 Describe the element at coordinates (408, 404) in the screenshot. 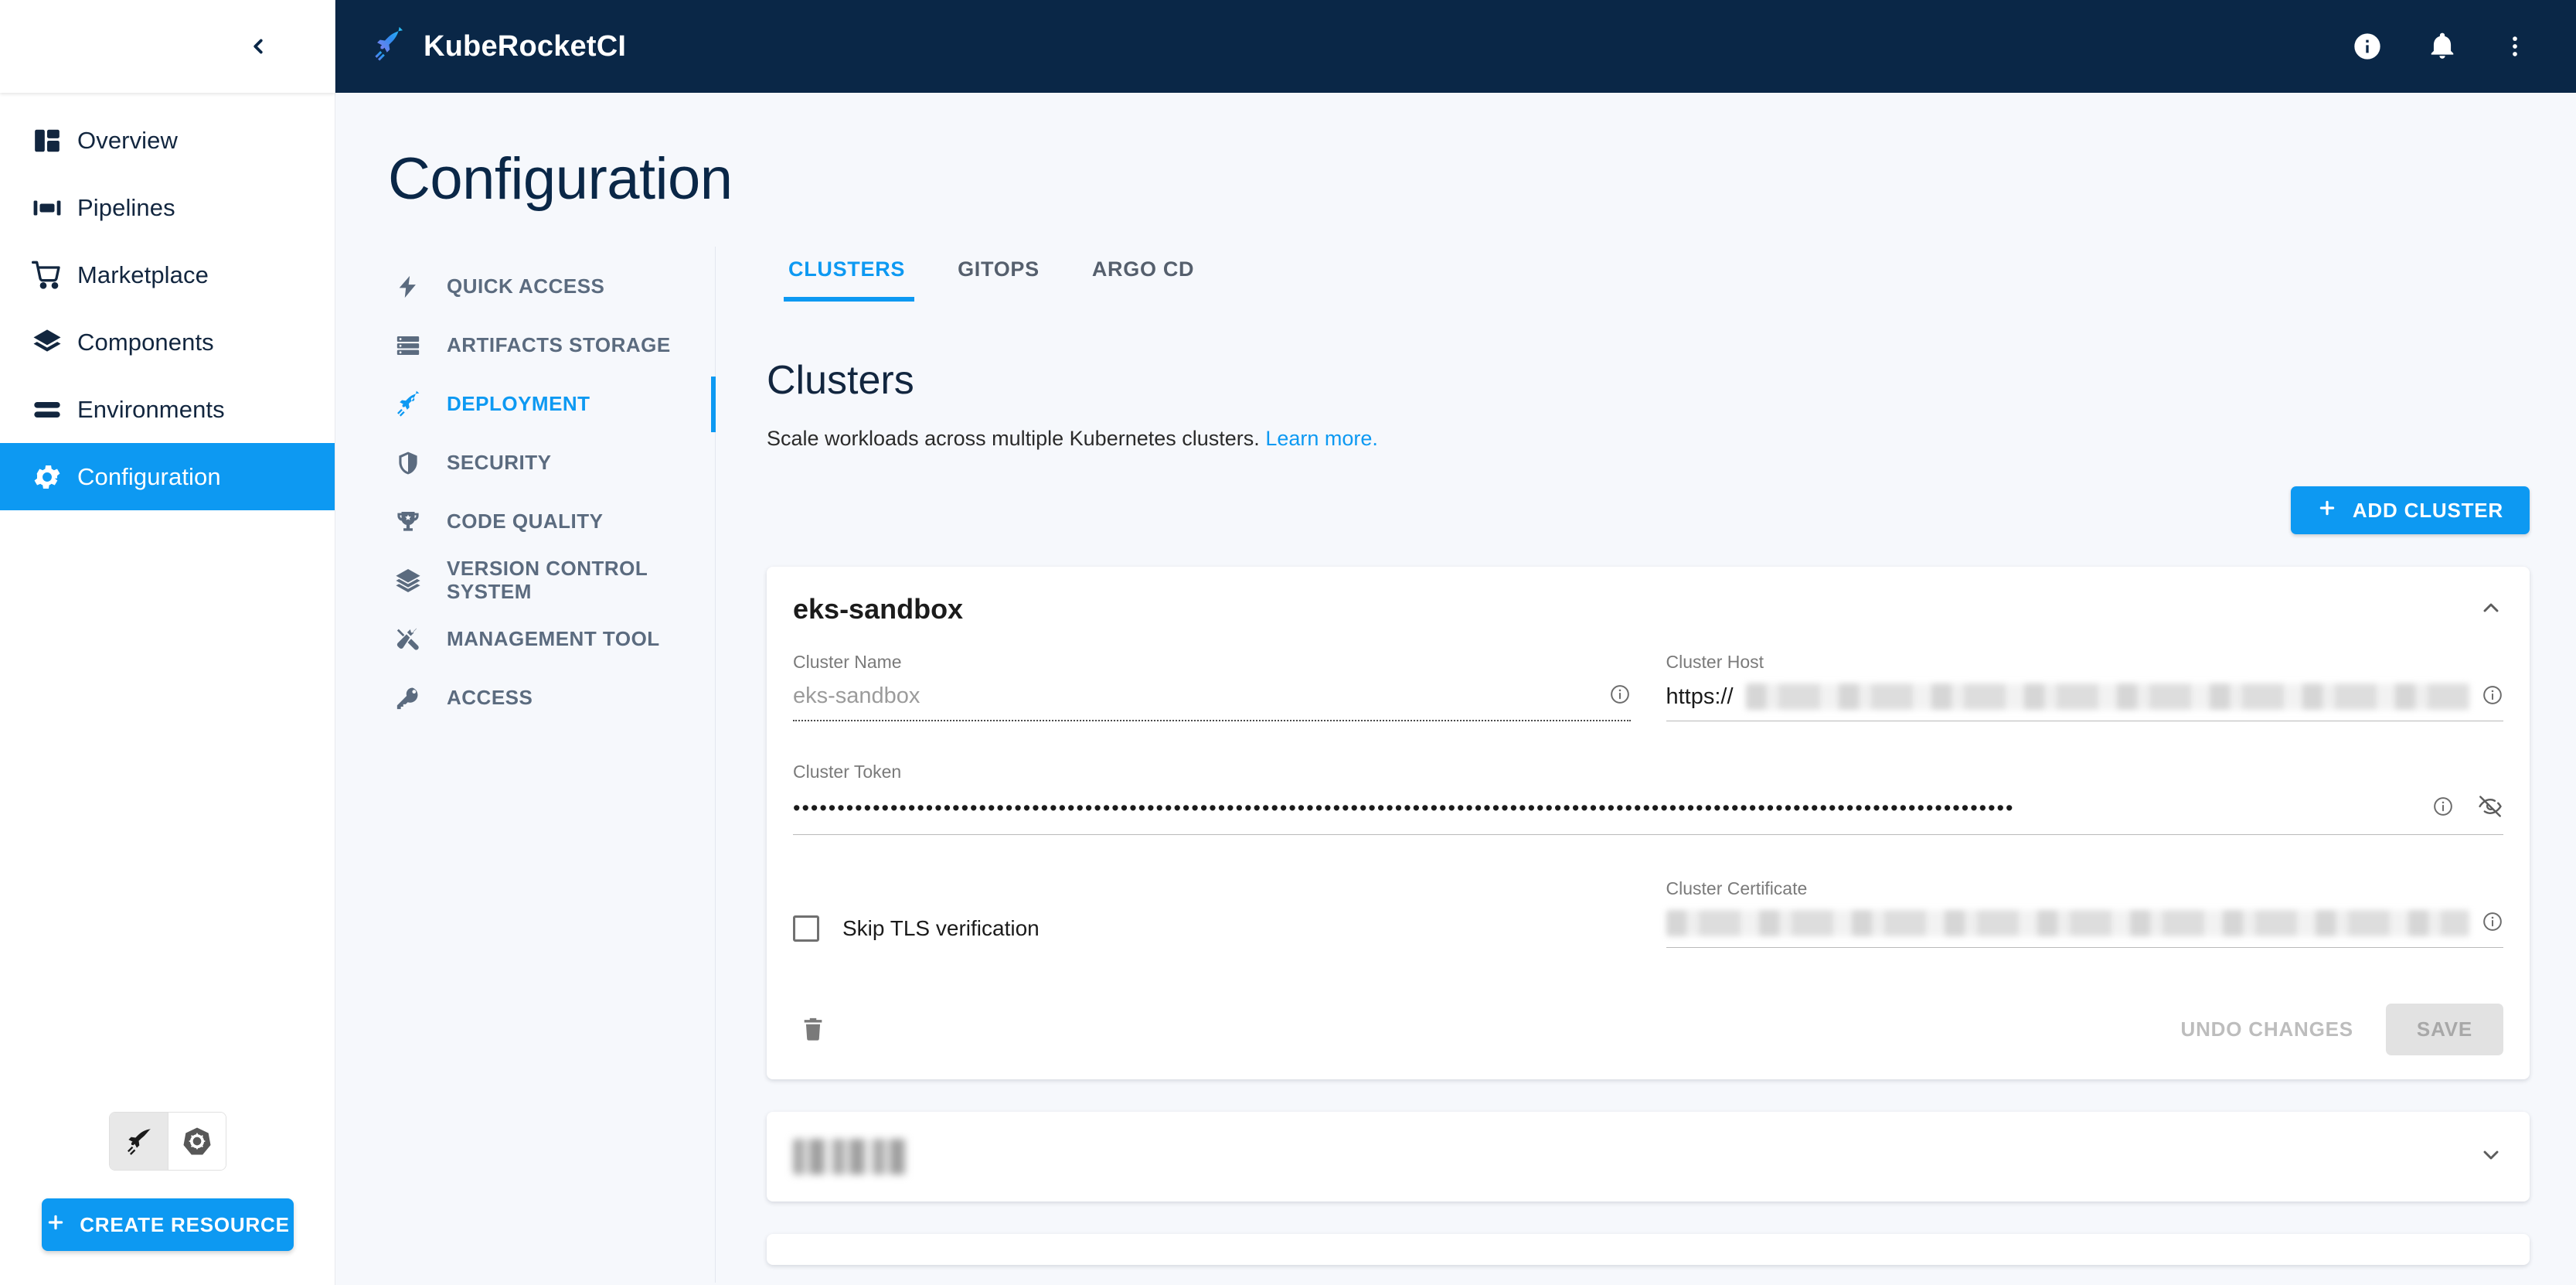

I see `rocket-icon` at that location.